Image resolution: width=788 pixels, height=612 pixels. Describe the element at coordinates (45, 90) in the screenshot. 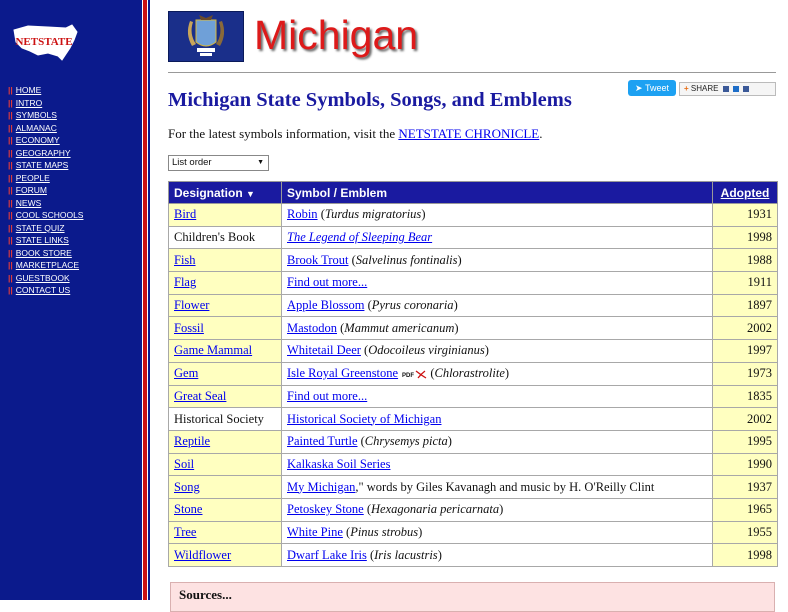

I see `nav-item: || HOME` at that location.